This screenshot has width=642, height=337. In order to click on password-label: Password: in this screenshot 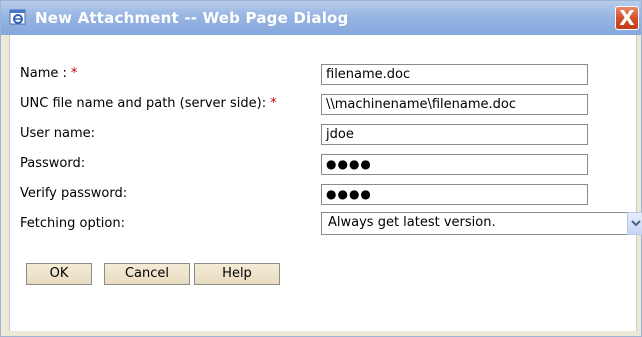, I will do `click(53, 163)`.